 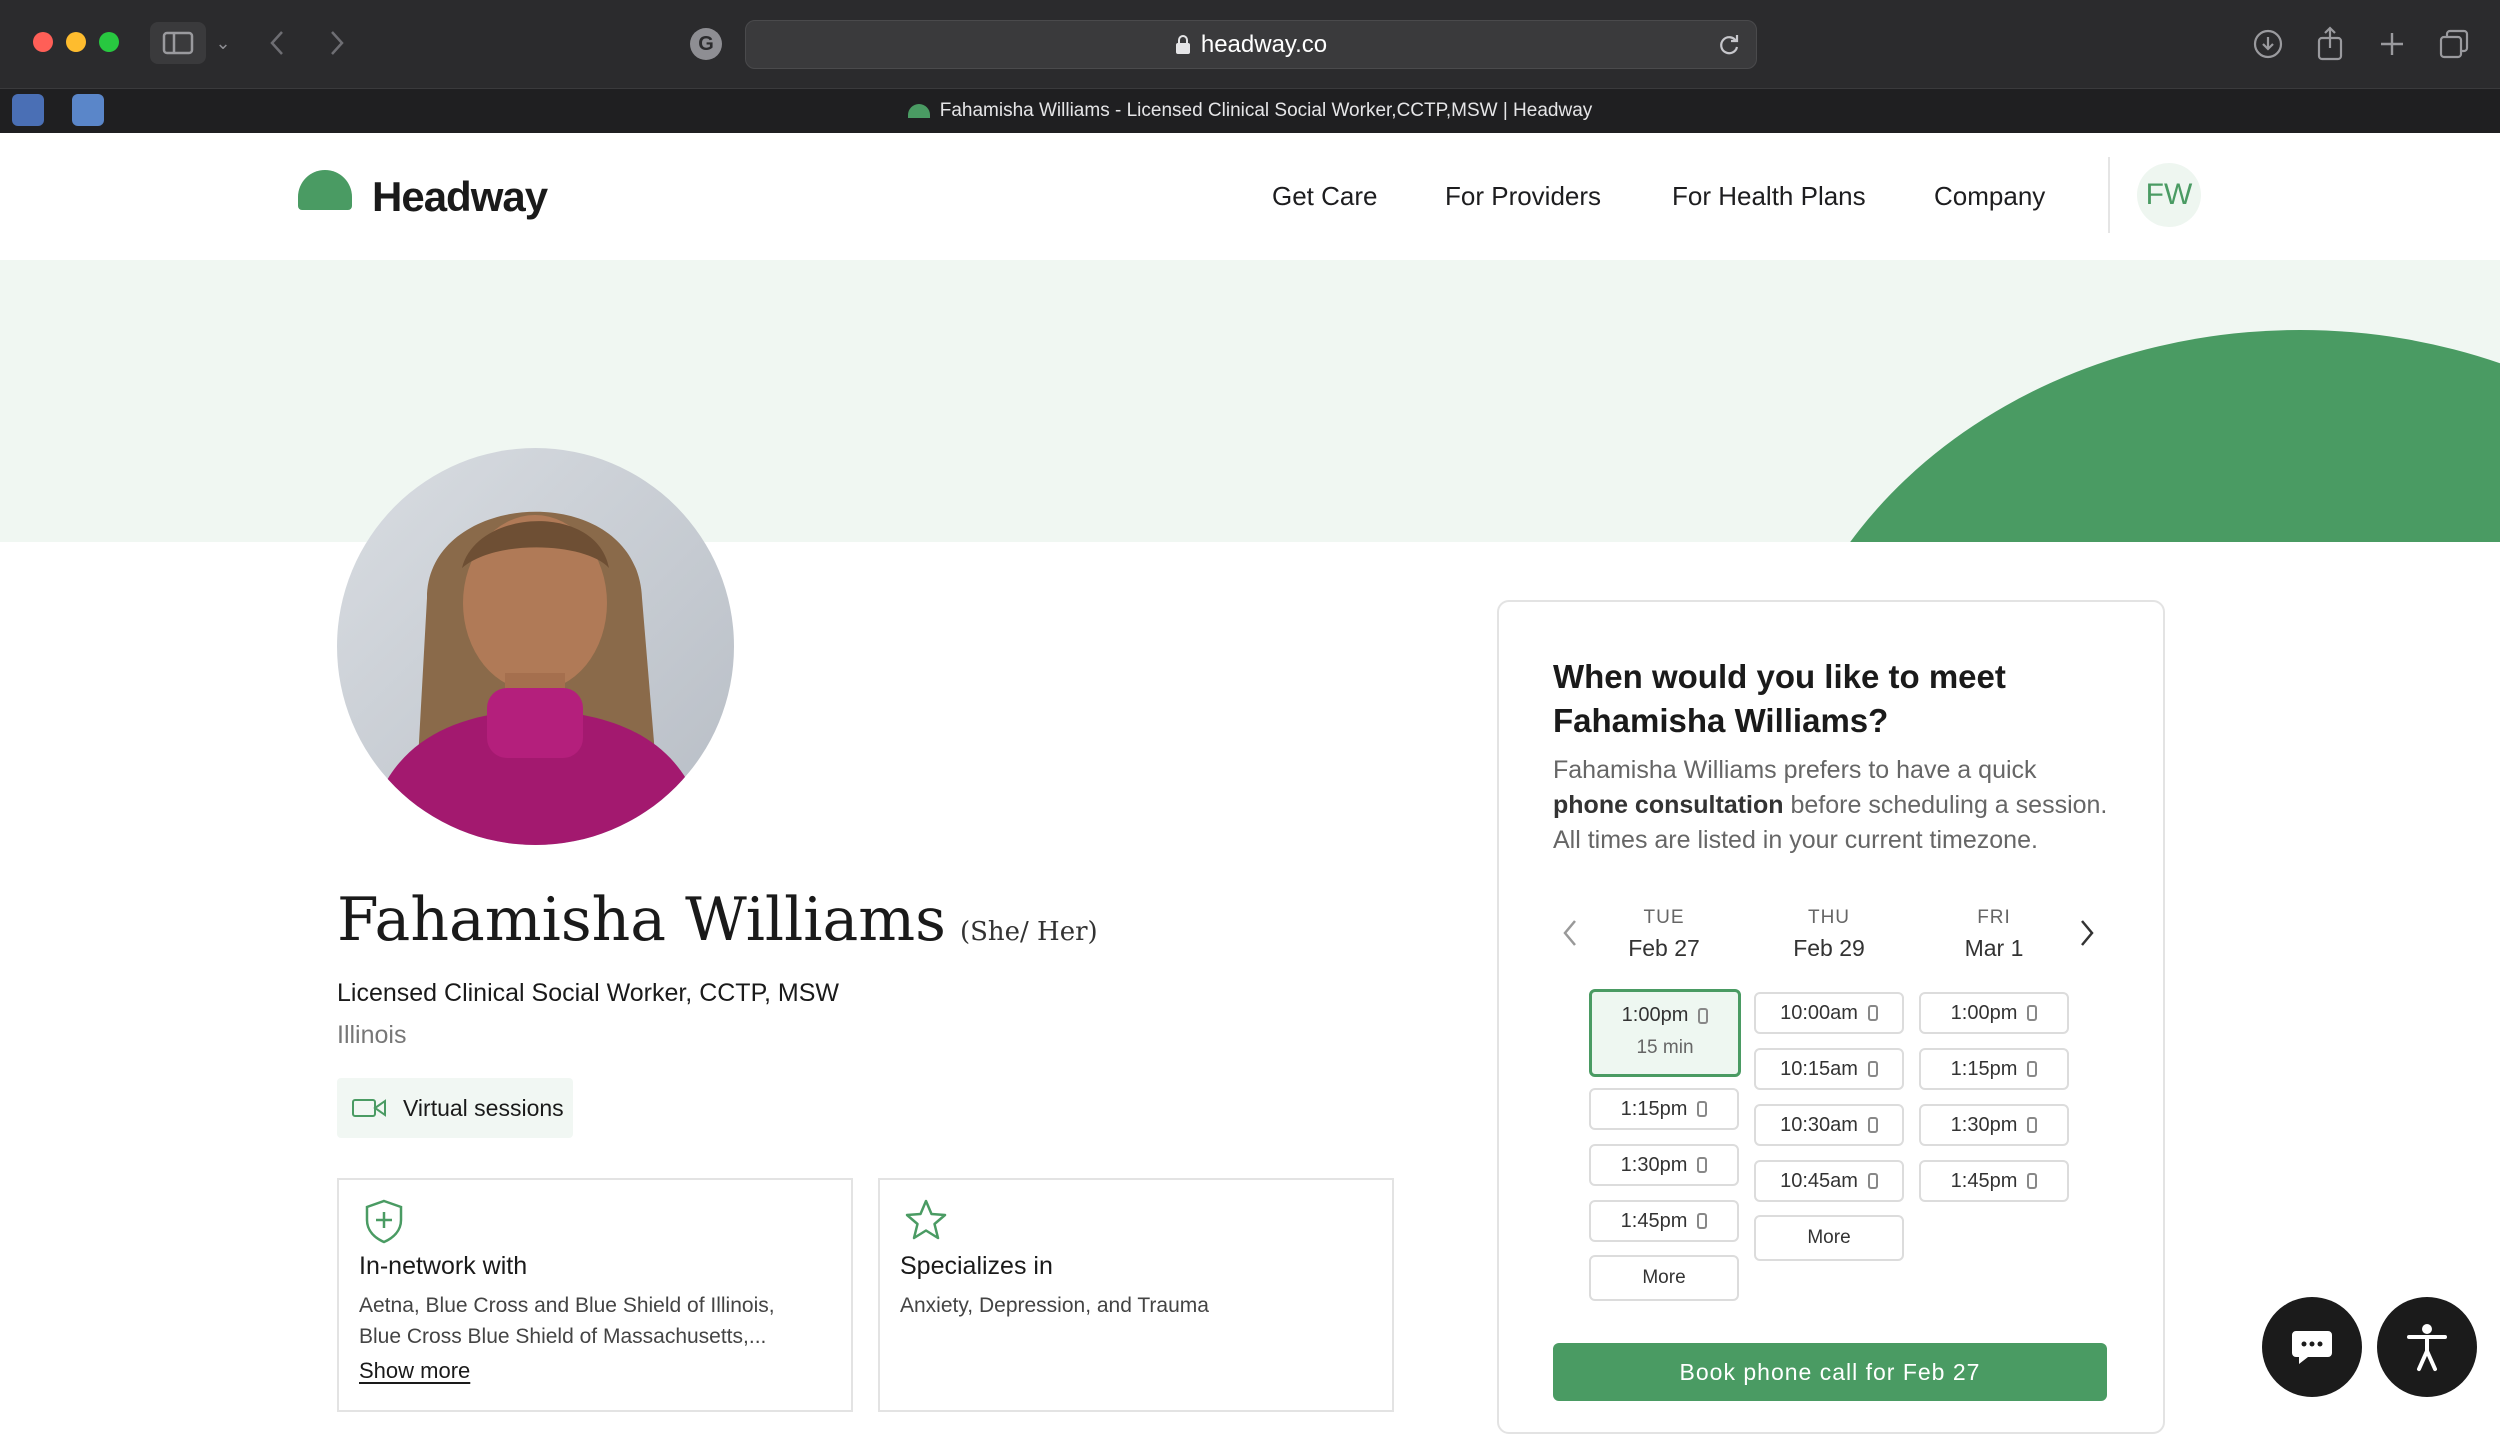 I want to click on sidebar-toggle-icon, so click(x=178, y=43).